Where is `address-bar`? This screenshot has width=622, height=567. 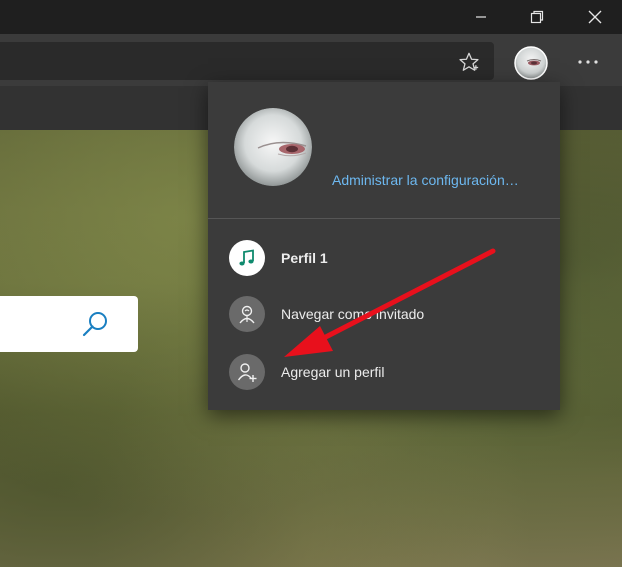 address-bar is located at coordinates (247, 61).